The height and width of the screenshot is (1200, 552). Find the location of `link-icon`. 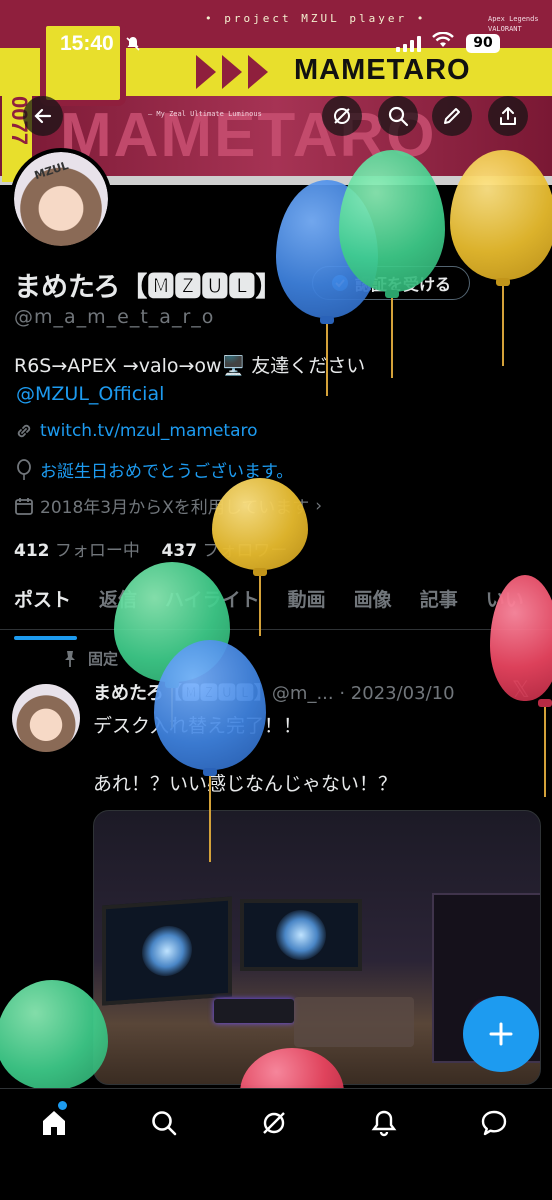

link-icon is located at coordinates (24, 431).